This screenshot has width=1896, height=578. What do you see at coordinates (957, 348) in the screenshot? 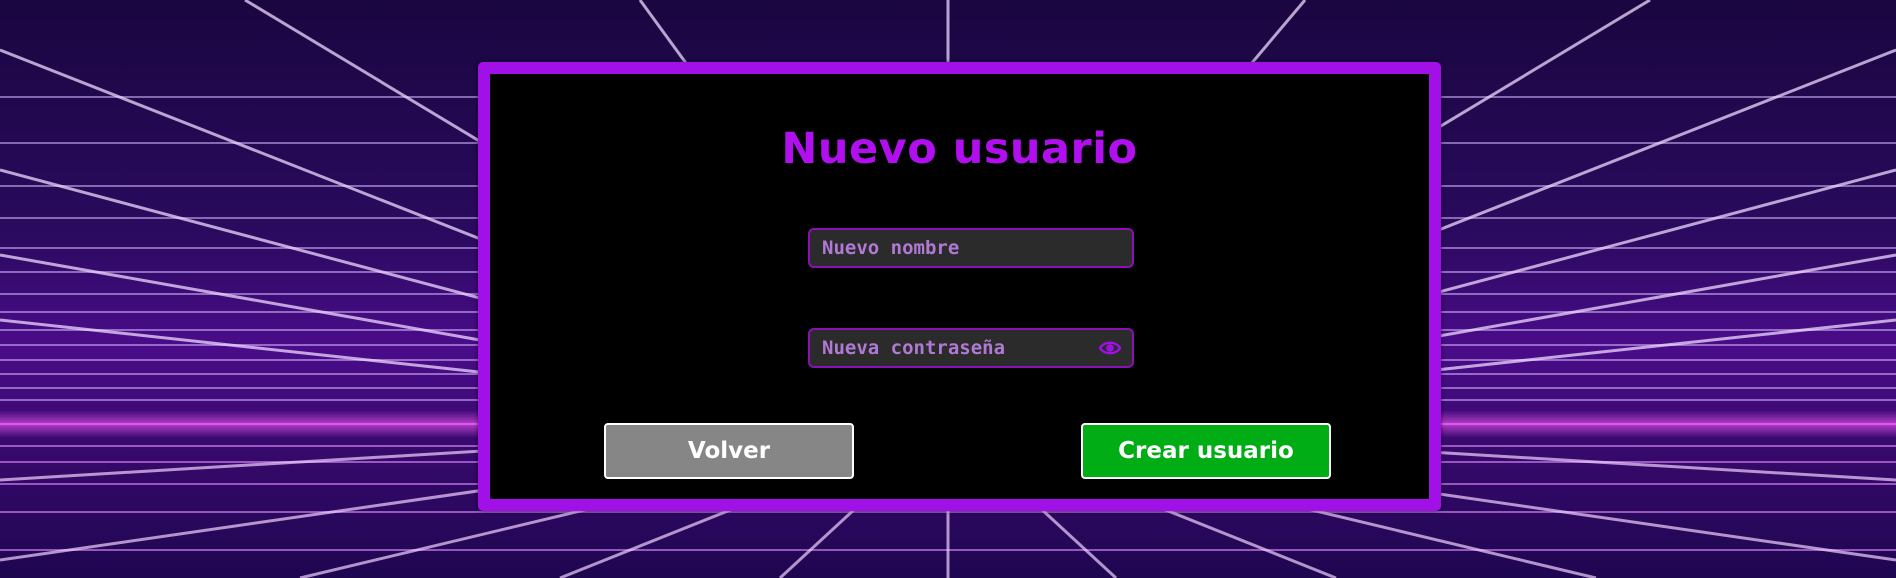
I see `password-input` at bounding box center [957, 348].